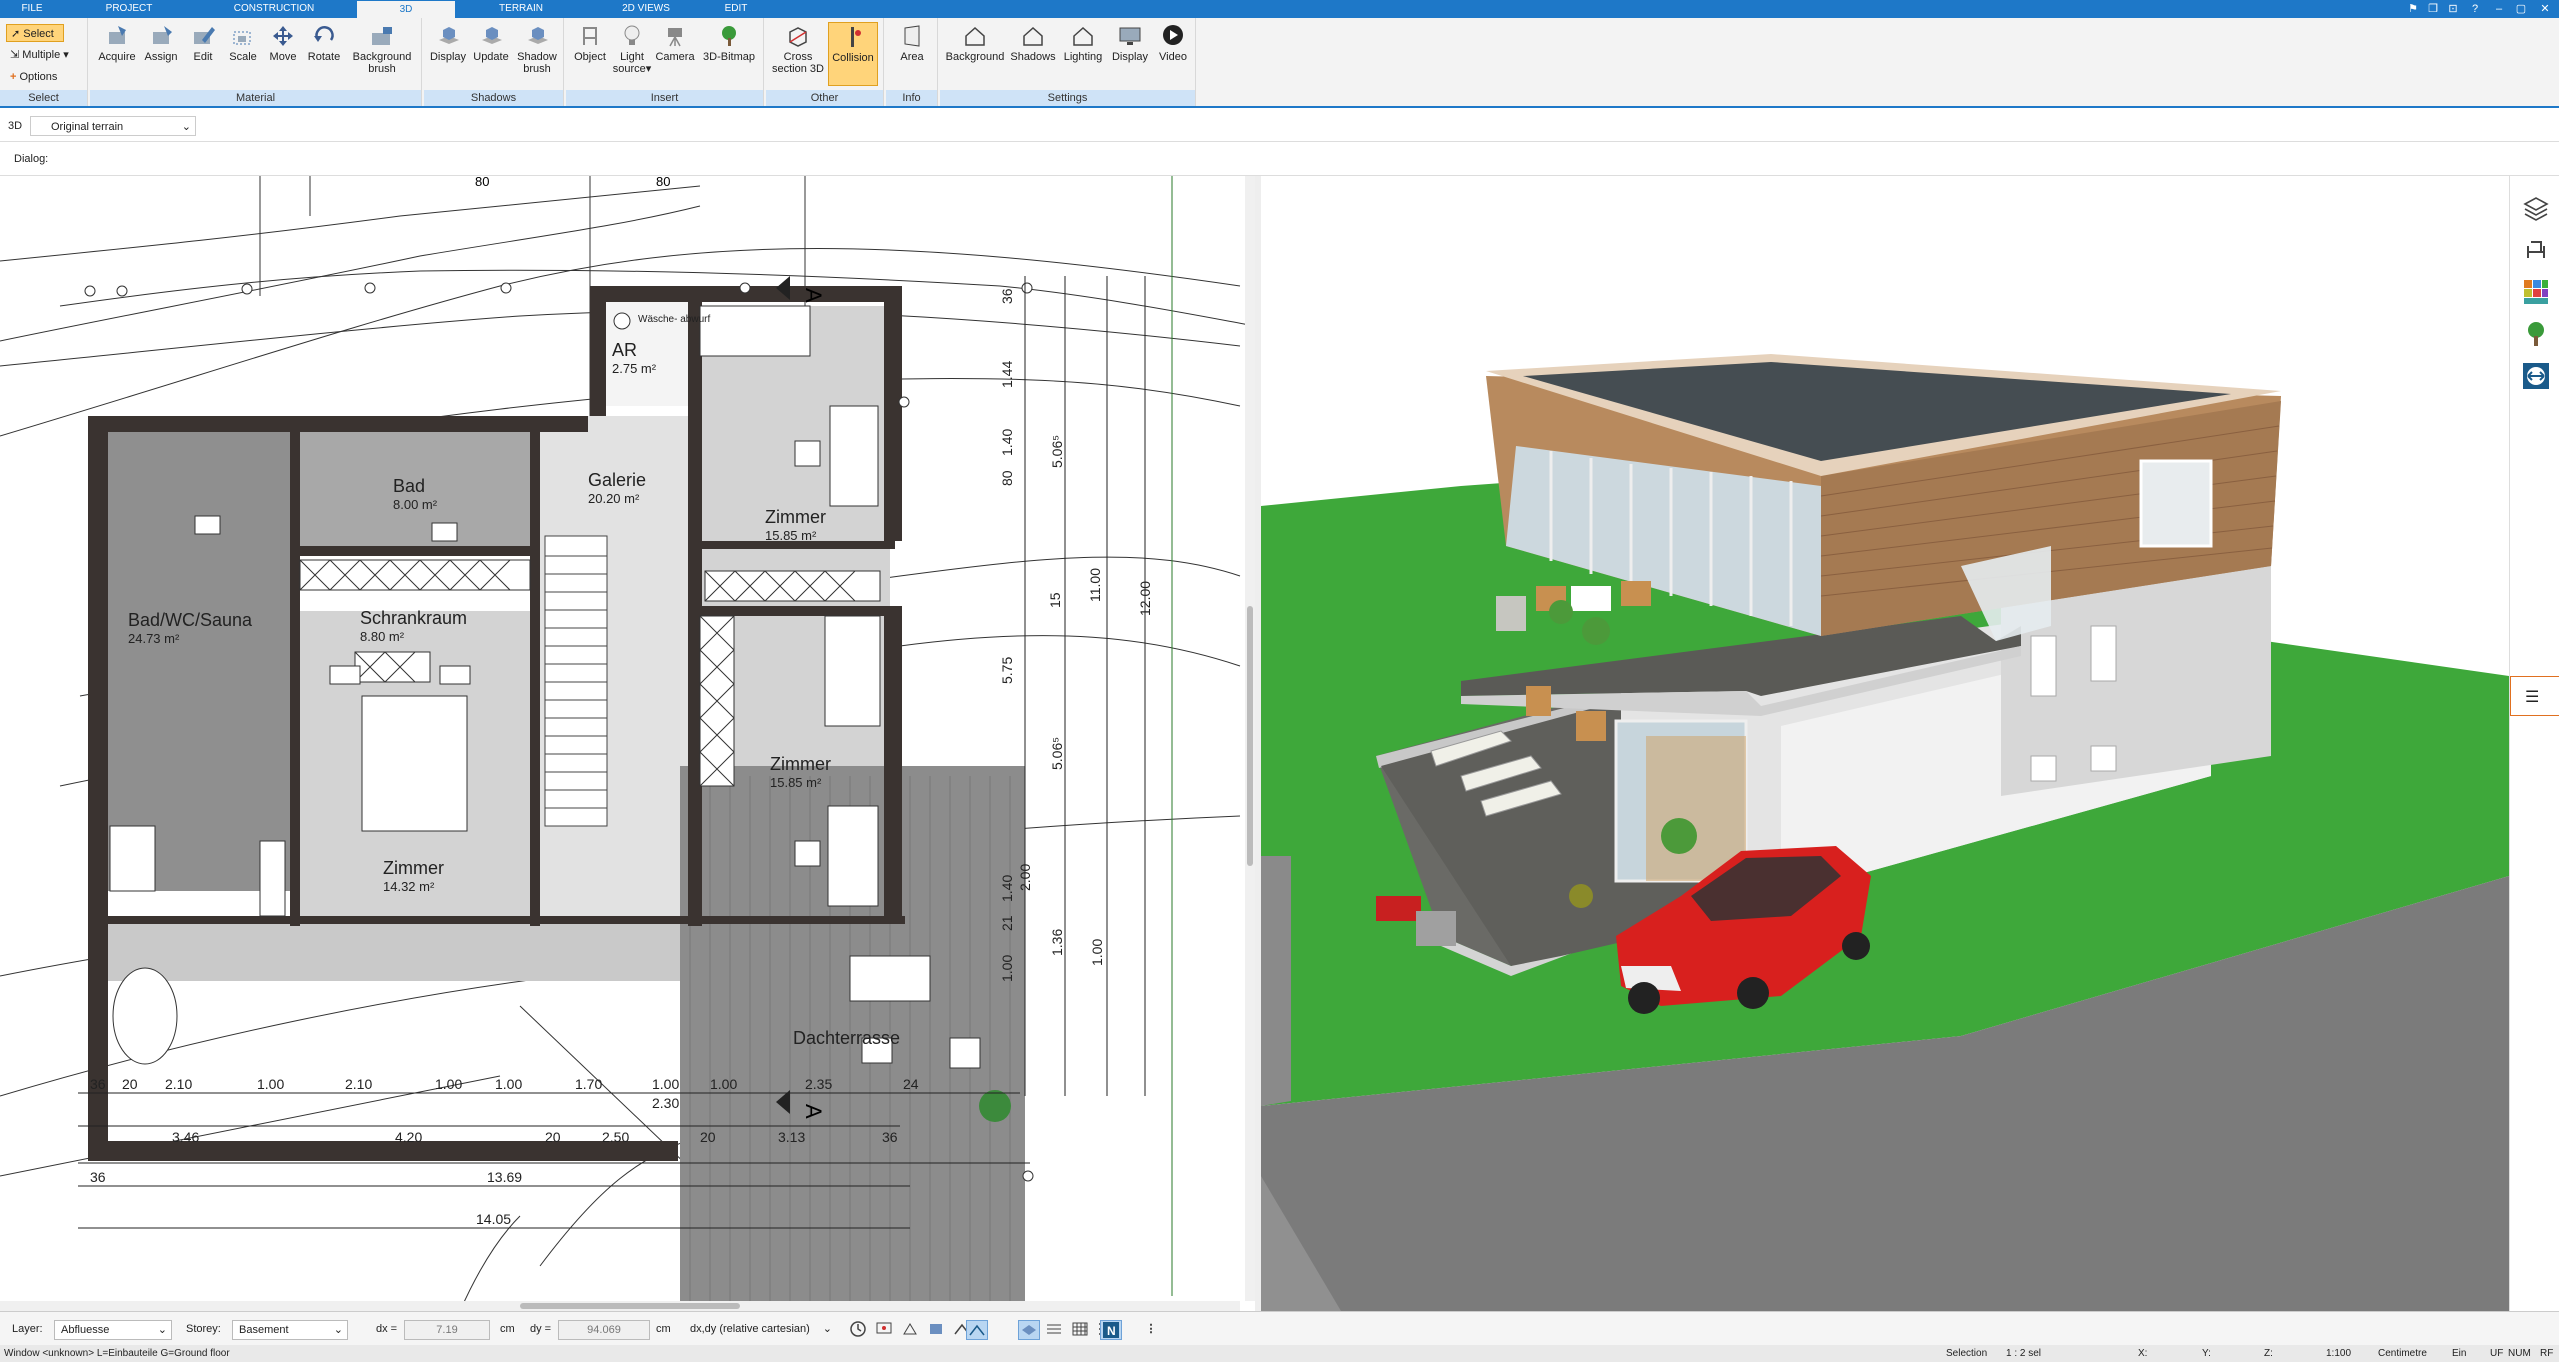  What do you see at coordinates (283, 57) in the screenshot?
I see `button-label: Move` at bounding box center [283, 57].